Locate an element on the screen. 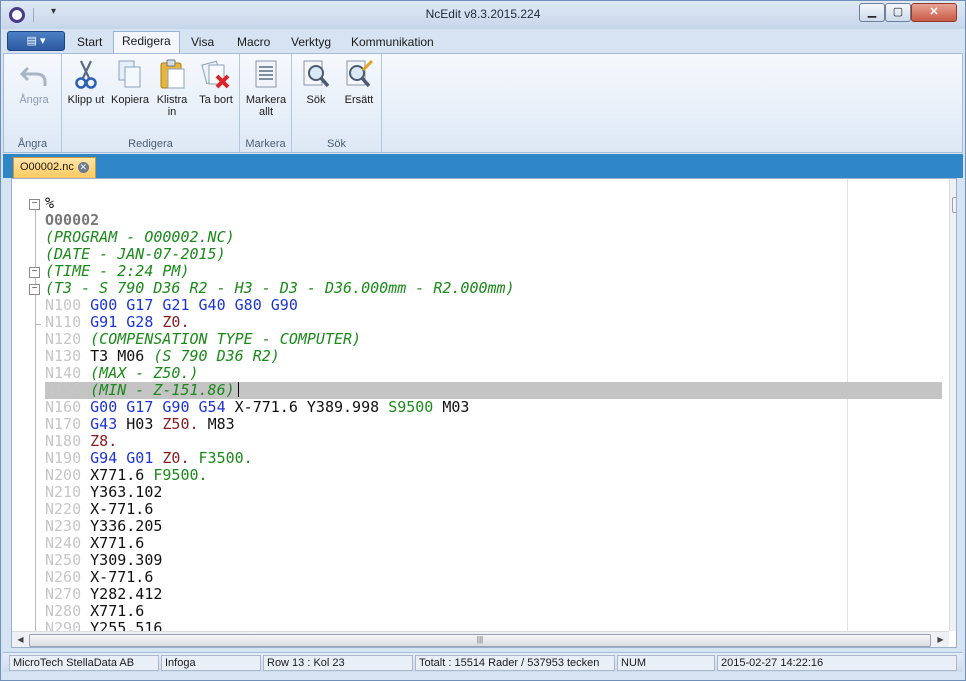 This screenshot has width=966, height=681. code-line: N190 G94 G01 Z0. F3500. is located at coordinates (493, 458).